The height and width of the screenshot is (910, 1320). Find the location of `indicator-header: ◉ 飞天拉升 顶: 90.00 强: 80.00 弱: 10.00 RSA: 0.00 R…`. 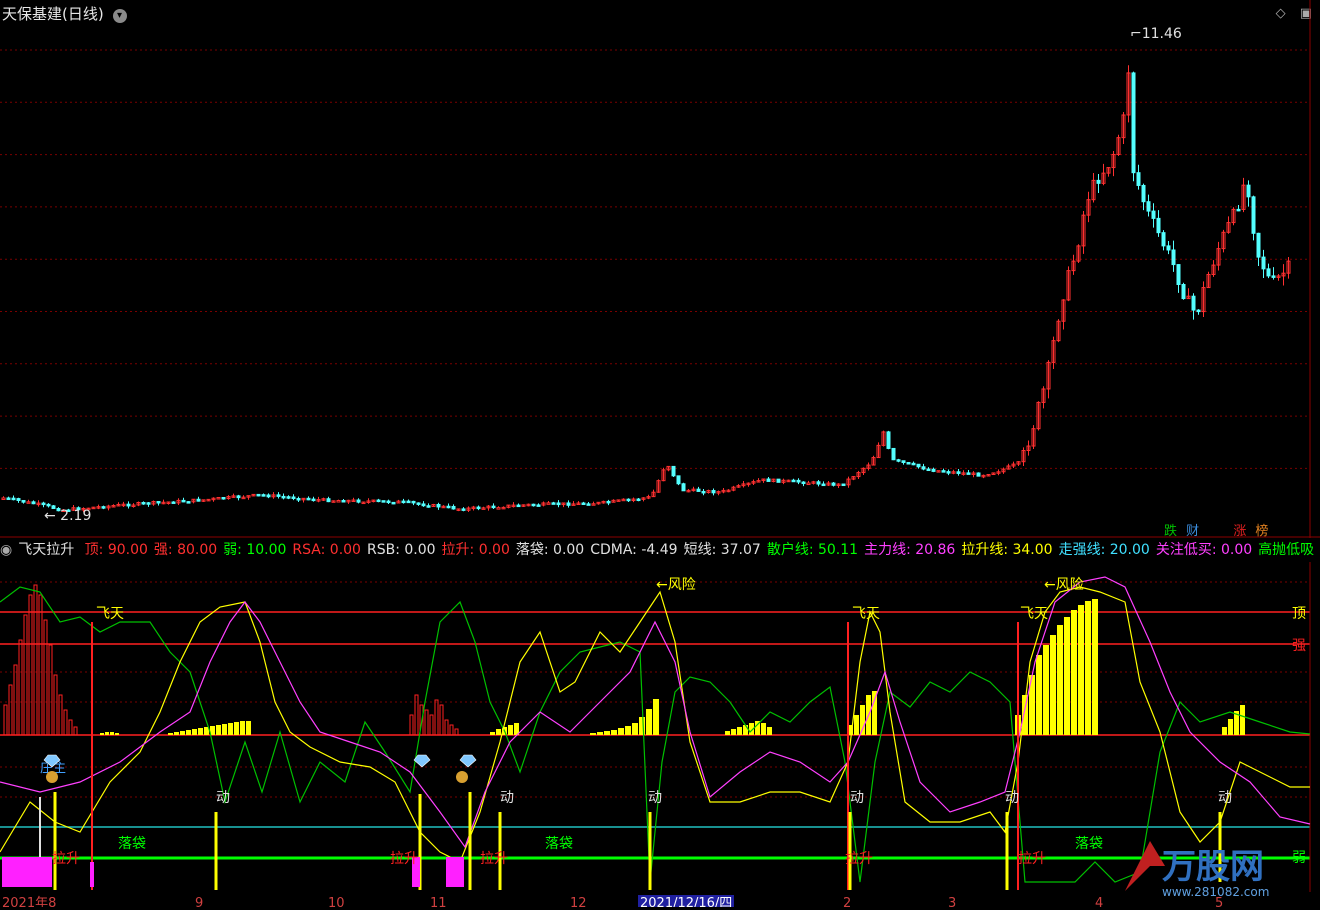

indicator-header: ◉ 飞天拉升 顶: 90.00 强: 80.00 弱: 10.00 RSA: 0.00 R… is located at coordinates (660, 550).